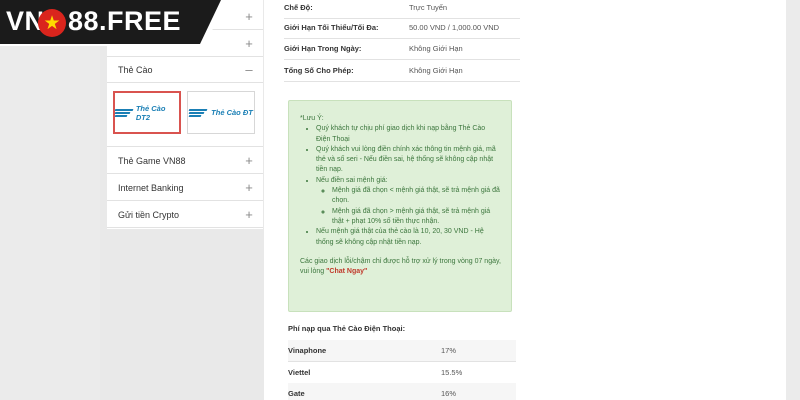 The height and width of the screenshot is (400, 800). I want to click on page-background-left, so click(50, 200).